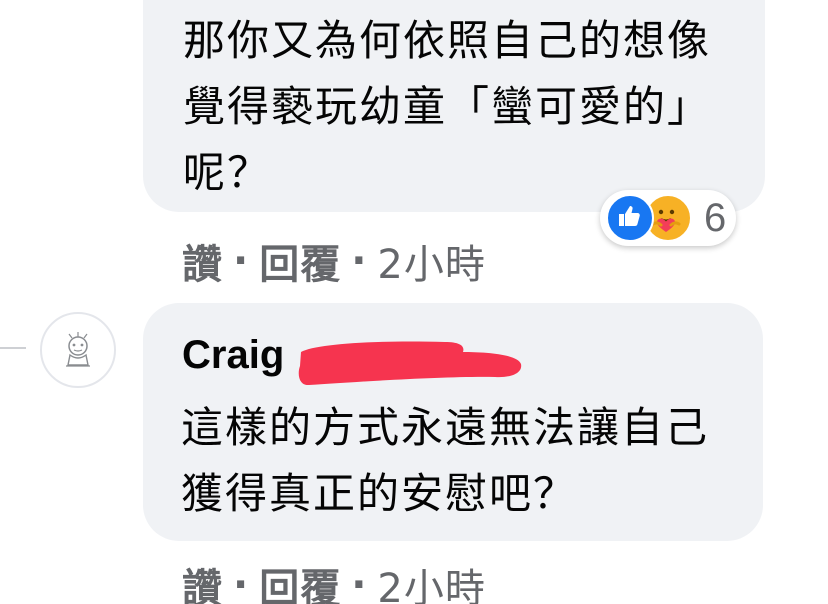  What do you see at coordinates (630, 218) in the screenshot?
I see `like-icon` at bounding box center [630, 218].